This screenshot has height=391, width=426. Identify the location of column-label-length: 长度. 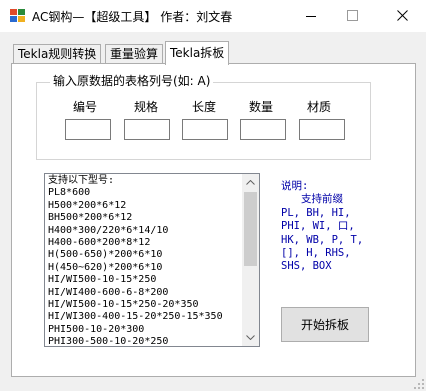
(203, 107).